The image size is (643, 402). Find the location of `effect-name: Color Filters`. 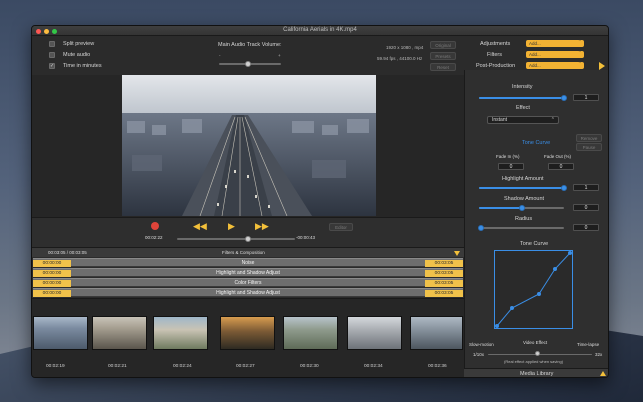

effect-name: Color Filters is located at coordinates (248, 283).